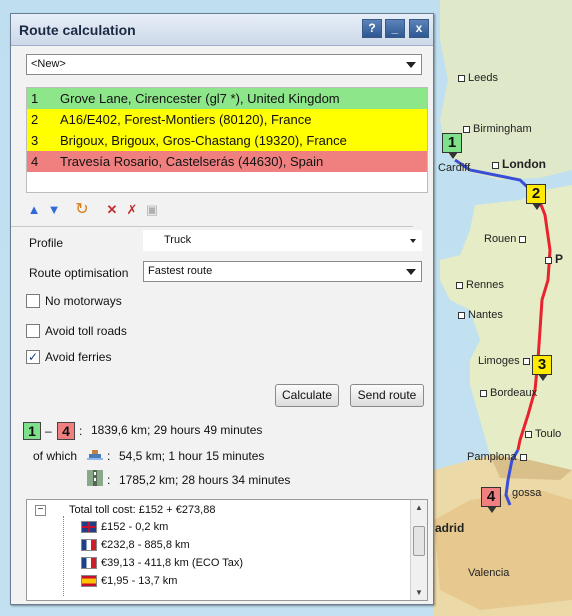 Image resolution: width=572 pixels, height=616 pixels. Describe the element at coordinates (222, 30) in the screenshot. I see `title-bar: Route calculation ? _ x` at that location.